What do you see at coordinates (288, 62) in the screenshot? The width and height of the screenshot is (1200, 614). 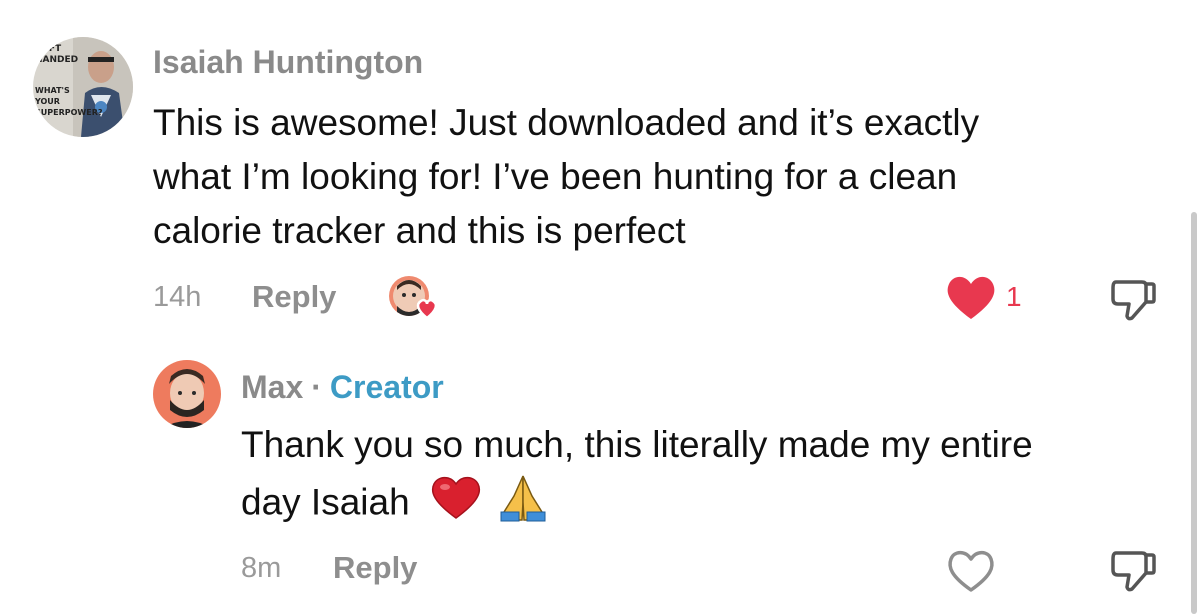 I see `comment-author-name: Isaiah Huntington` at bounding box center [288, 62].